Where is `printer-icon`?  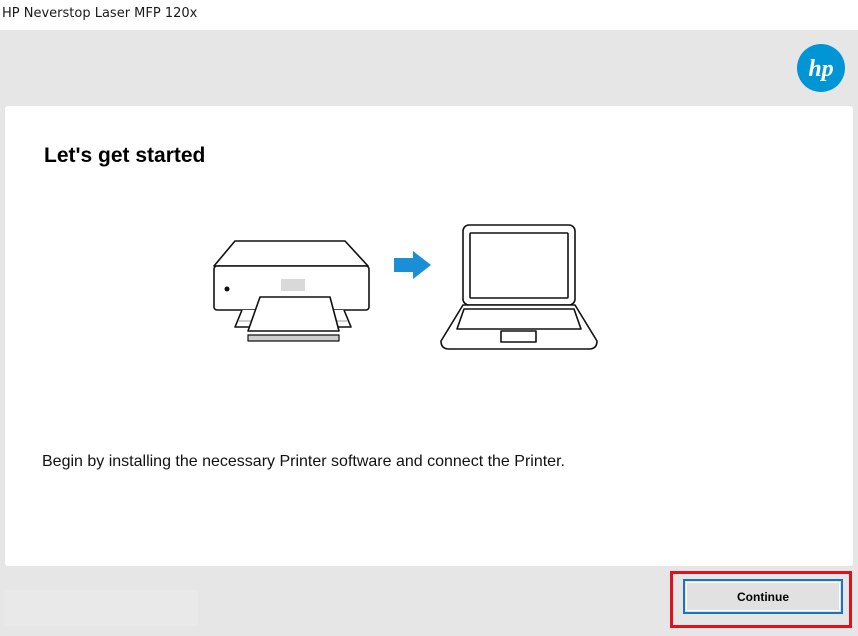
printer-icon is located at coordinates (291, 291).